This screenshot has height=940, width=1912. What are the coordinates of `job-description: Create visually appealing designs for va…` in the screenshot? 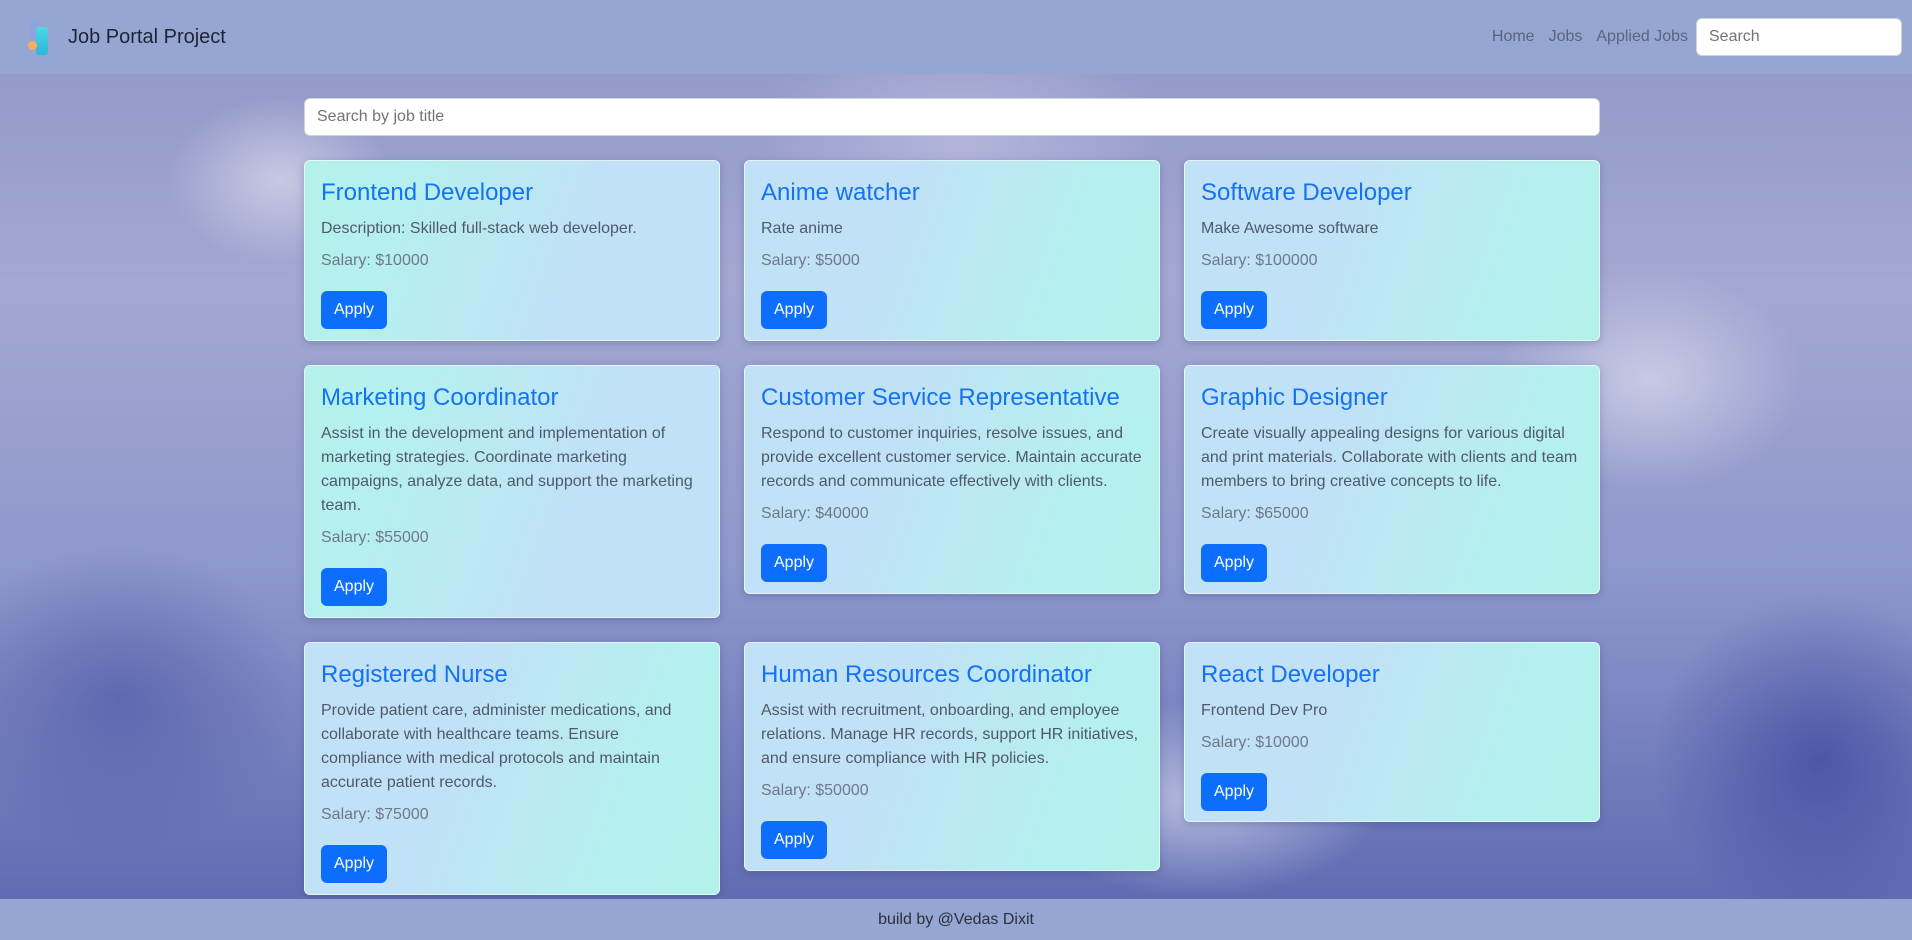 It's located at (1389, 457).